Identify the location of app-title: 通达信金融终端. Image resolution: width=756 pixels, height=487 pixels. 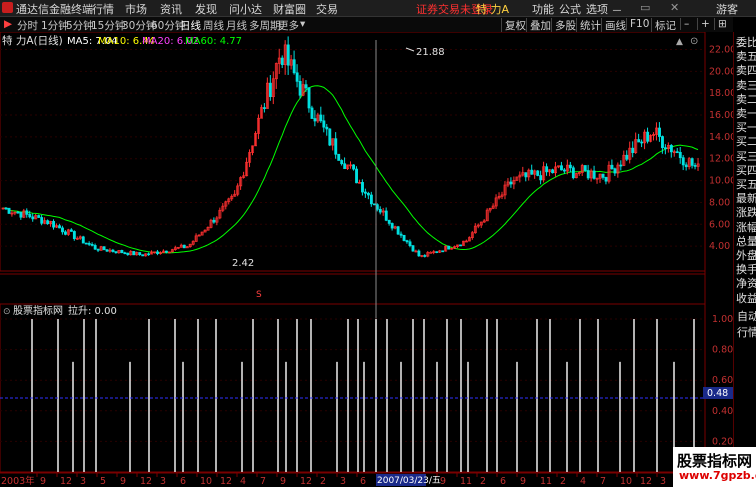
(54, 9).